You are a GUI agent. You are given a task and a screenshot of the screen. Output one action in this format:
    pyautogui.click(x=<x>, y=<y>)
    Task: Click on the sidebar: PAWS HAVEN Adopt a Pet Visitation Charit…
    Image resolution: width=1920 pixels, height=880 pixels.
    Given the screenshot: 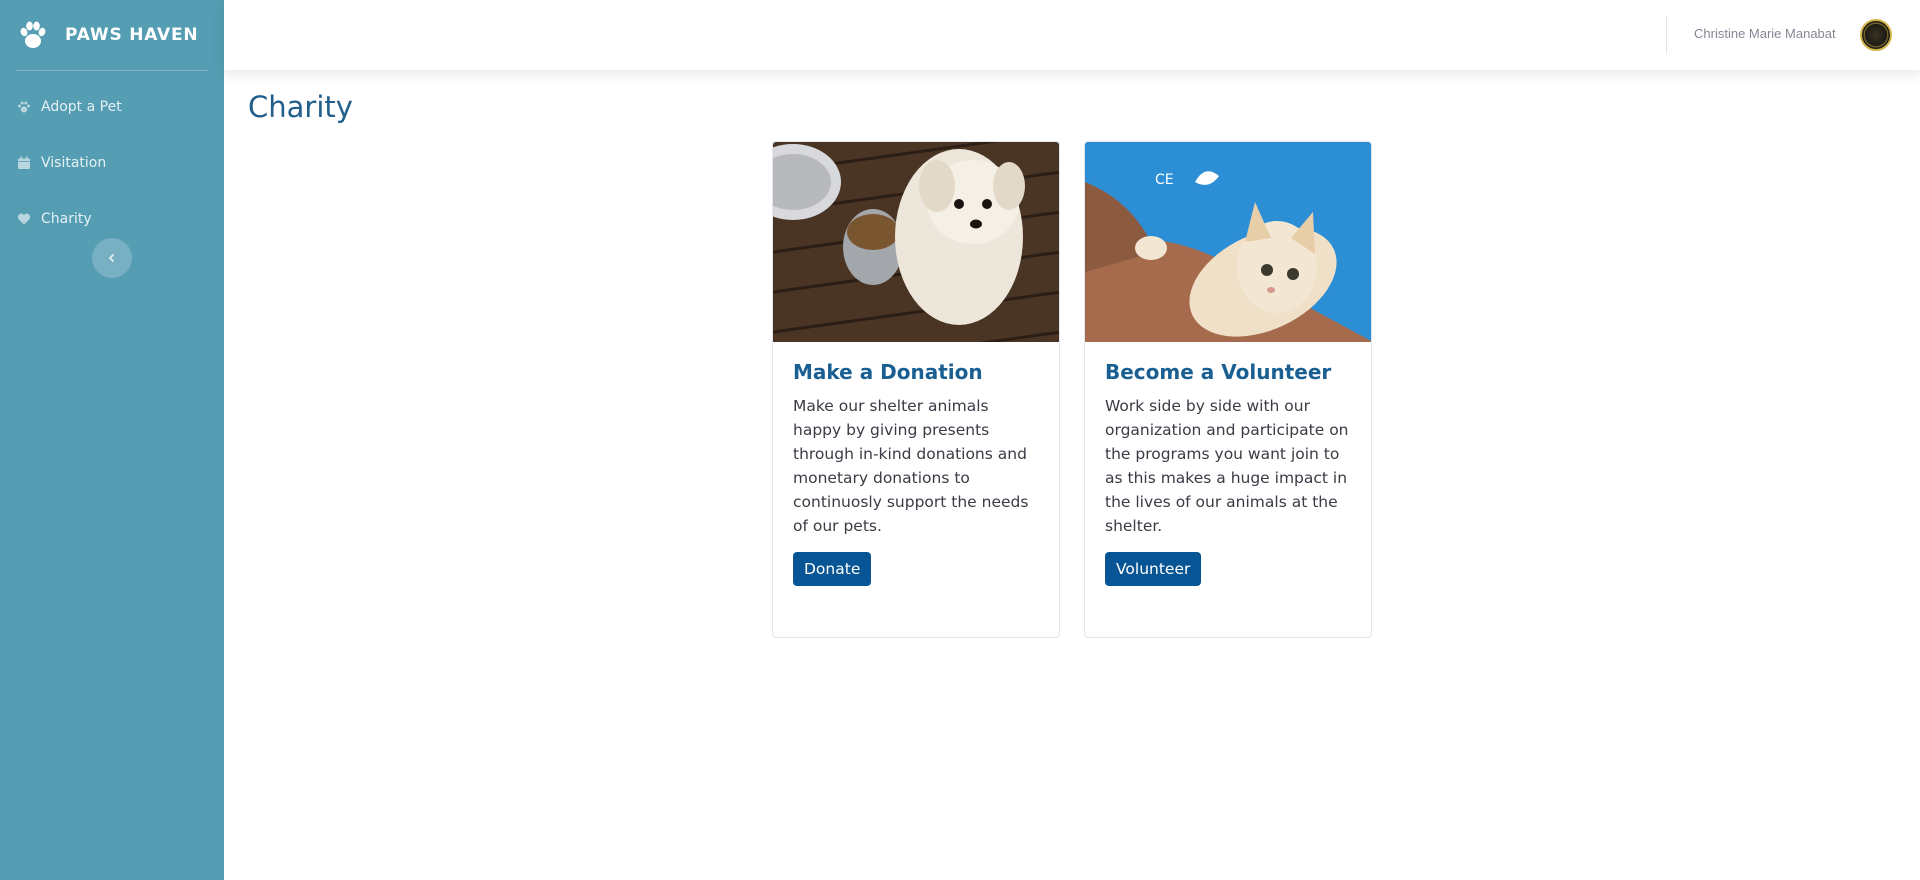 What is the action you would take?
    pyautogui.click(x=112, y=440)
    